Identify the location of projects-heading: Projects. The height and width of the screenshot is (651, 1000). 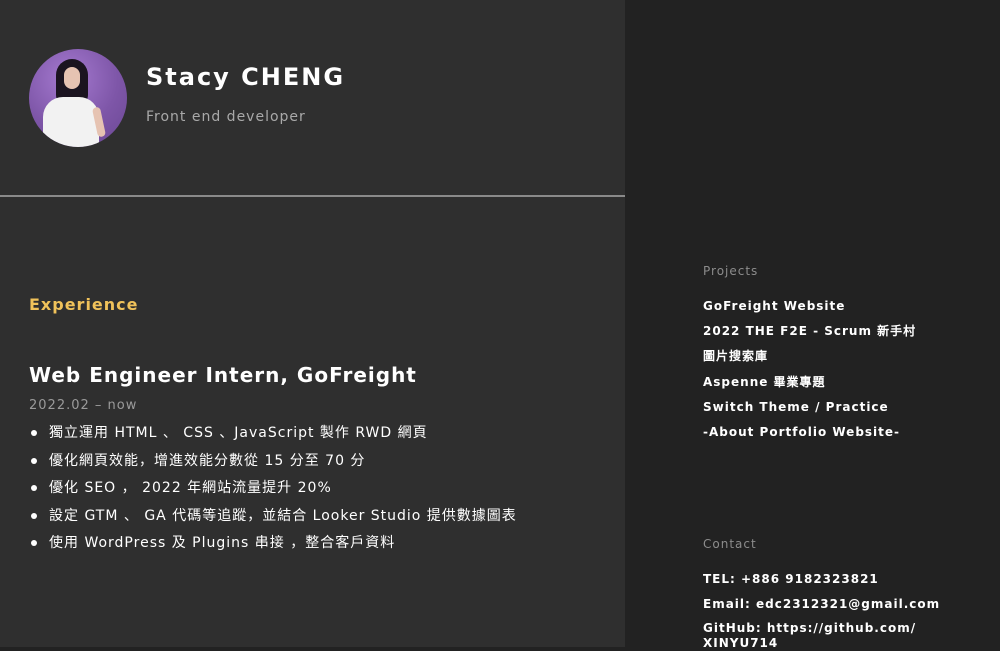
(731, 271).